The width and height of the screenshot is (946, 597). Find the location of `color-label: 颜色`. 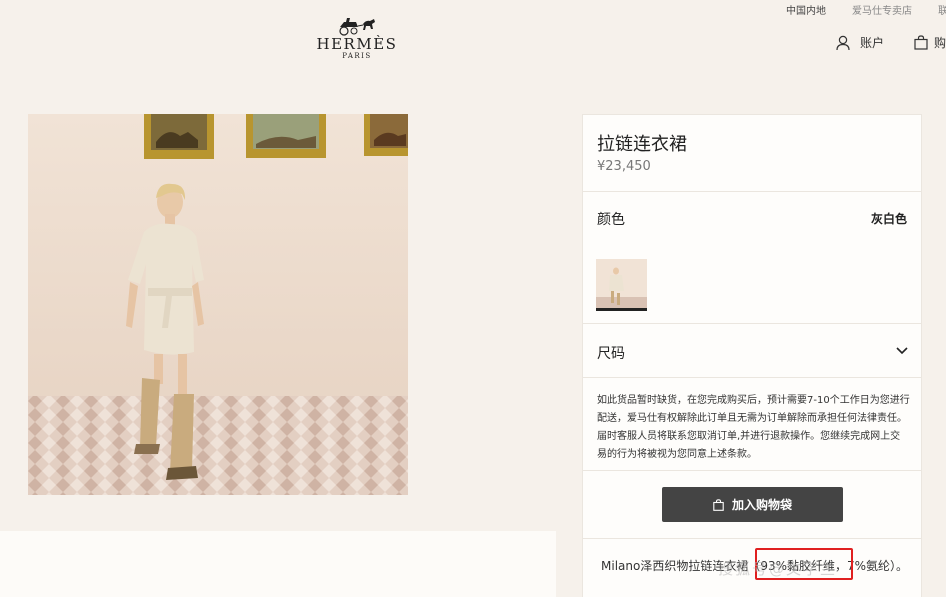

color-label: 颜色 is located at coordinates (611, 220).